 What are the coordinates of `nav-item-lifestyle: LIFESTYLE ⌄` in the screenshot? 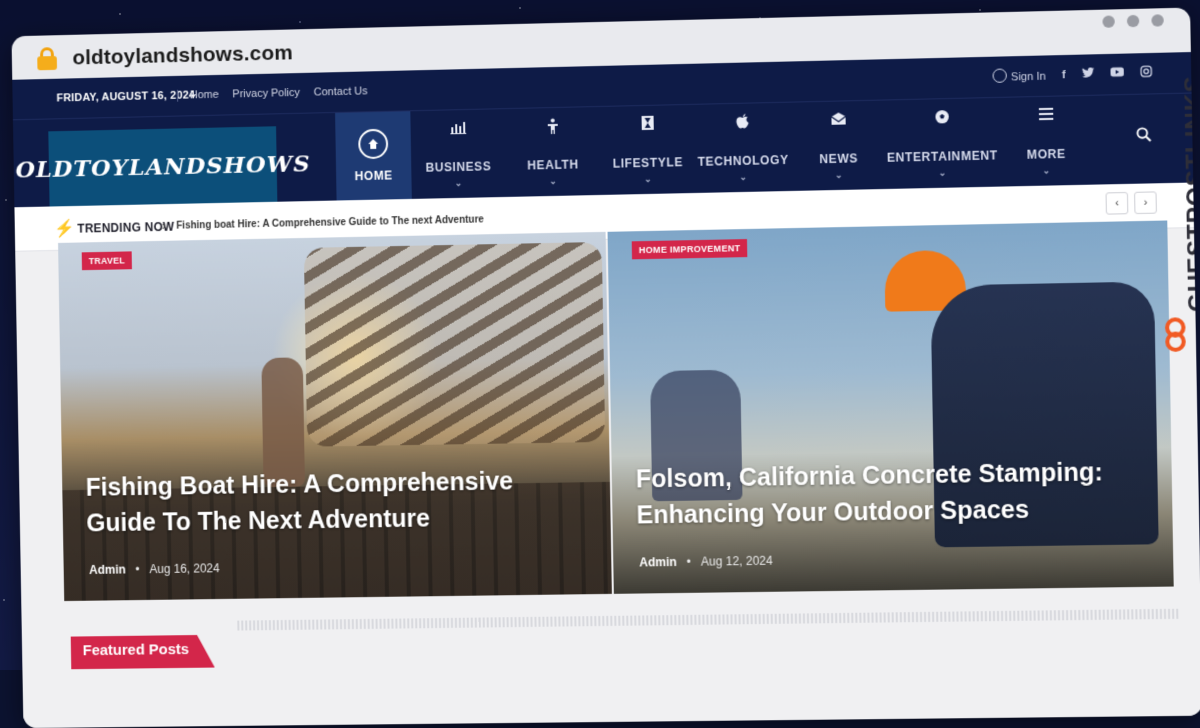 It's located at (647, 150).